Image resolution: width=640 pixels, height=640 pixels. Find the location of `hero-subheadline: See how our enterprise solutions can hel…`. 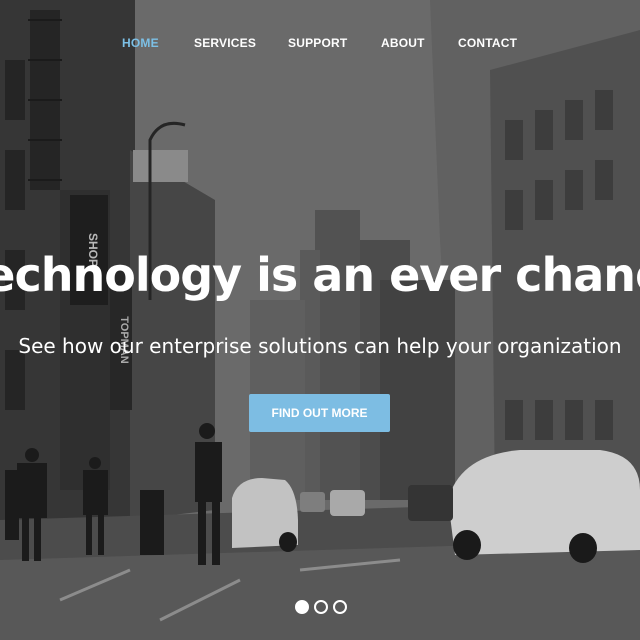

hero-subheadline: See how our enterprise solutions can hel… is located at coordinates (320, 346).